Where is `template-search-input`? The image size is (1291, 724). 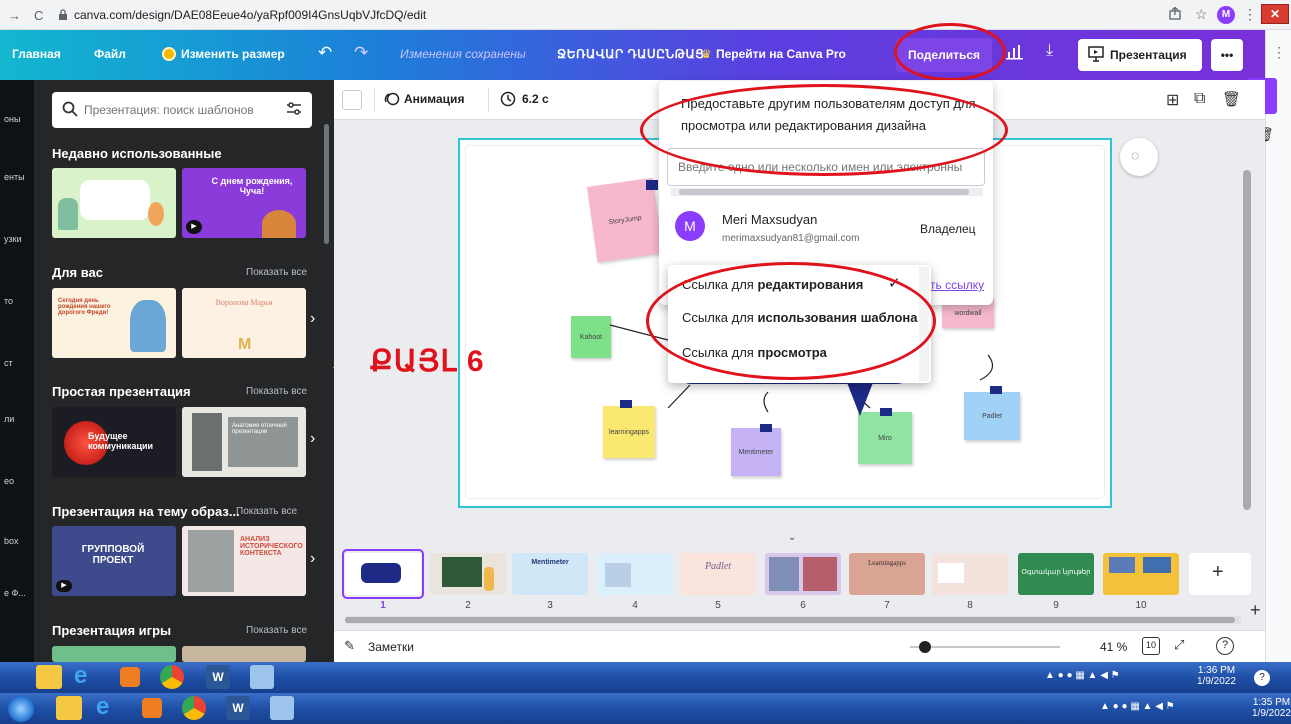 template-search-input is located at coordinates (179, 110).